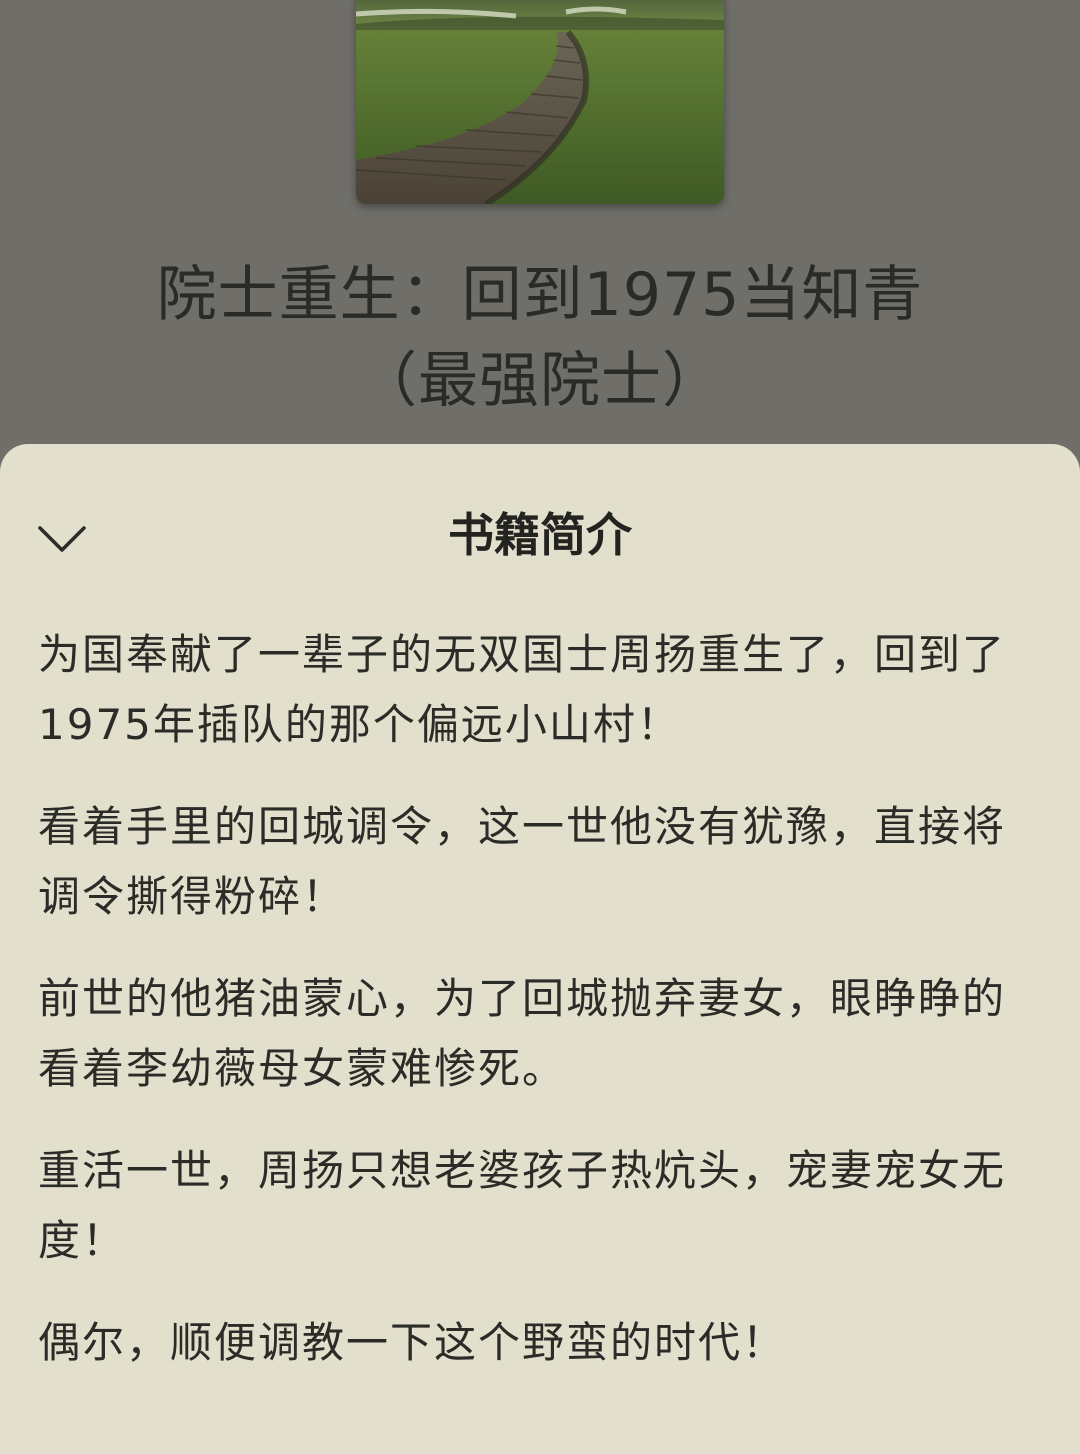 The width and height of the screenshot is (1080, 1454). Describe the element at coordinates (522, 861) in the screenshot. I see `description-paragraph: 看着手里的回城调令，这一世他没有犹豫，直接将调令撕得粉碎！` at that location.